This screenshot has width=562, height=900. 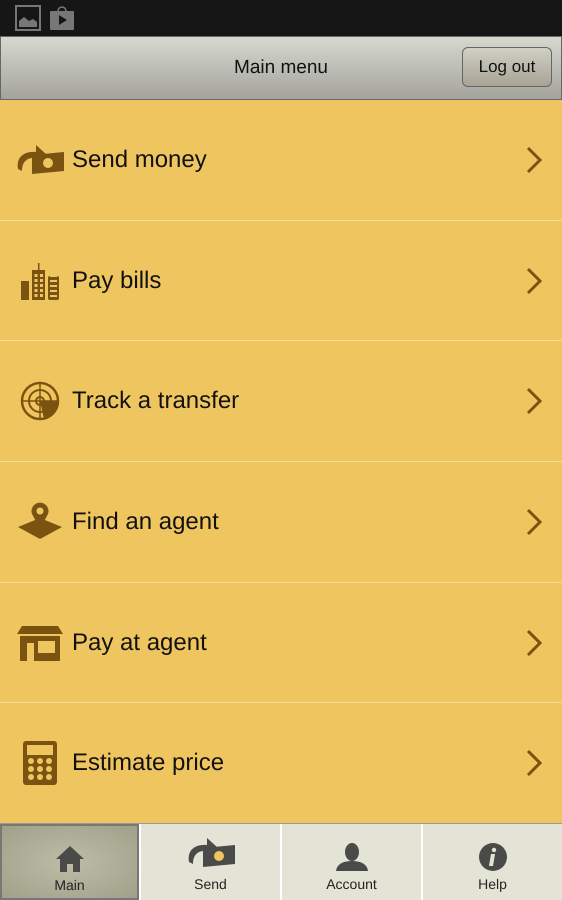 What do you see at coordinates (40, 763) in the screenshot?
I see `calculator-icon` at bounding box center [40, 763].